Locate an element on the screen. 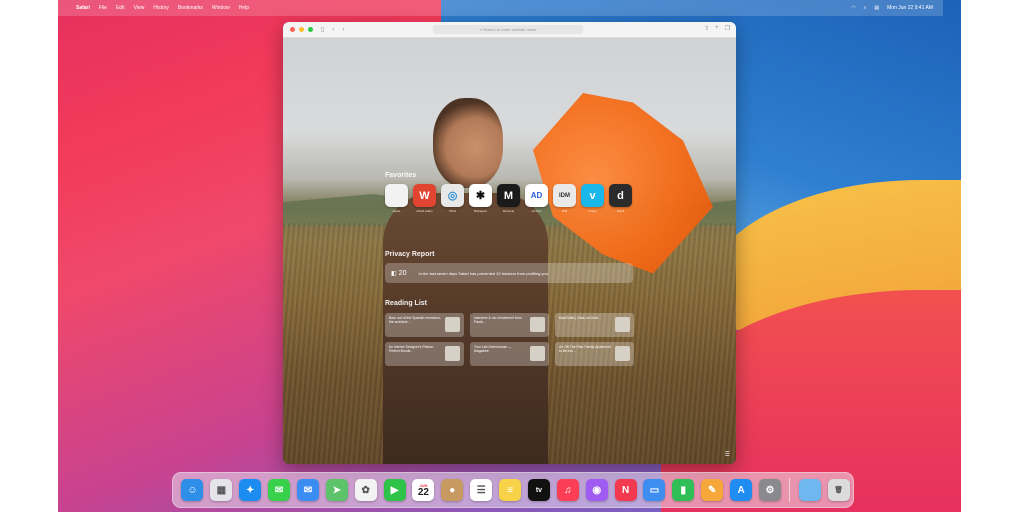  minimize-window-button is located at coordinates (301, 29).